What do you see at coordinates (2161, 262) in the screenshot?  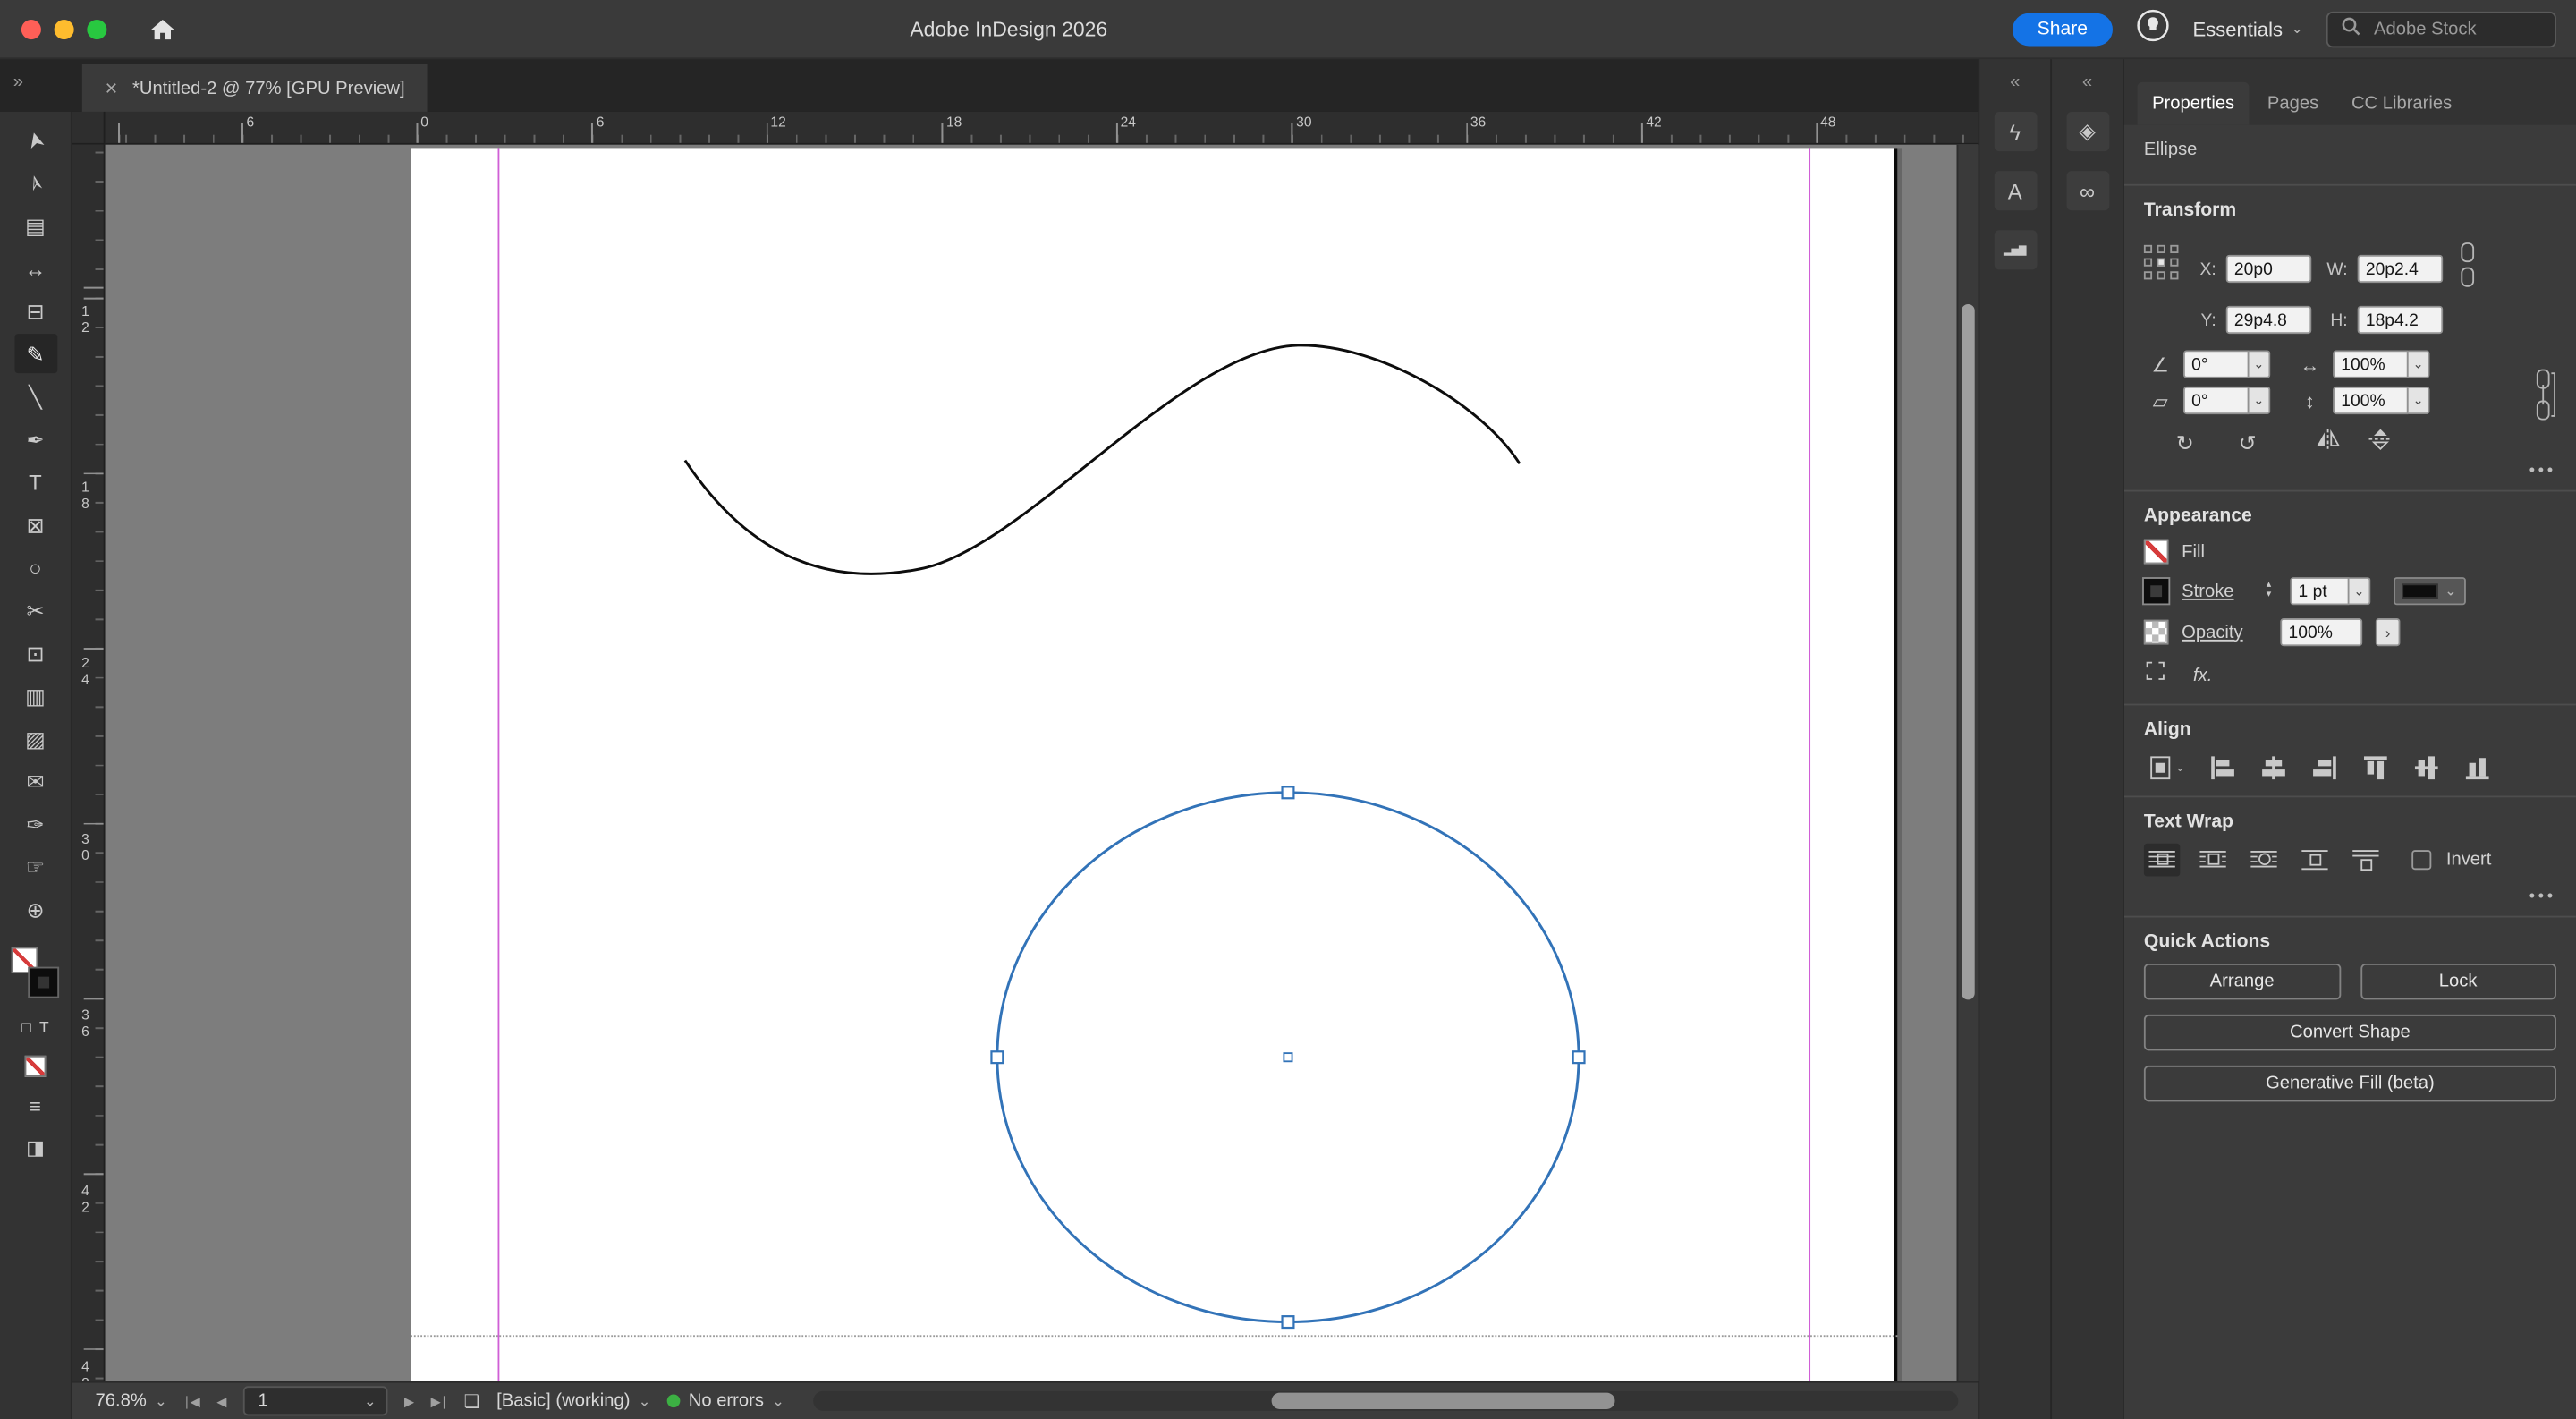 I see `ref-point-selected` at bounding box center [2161, 262].